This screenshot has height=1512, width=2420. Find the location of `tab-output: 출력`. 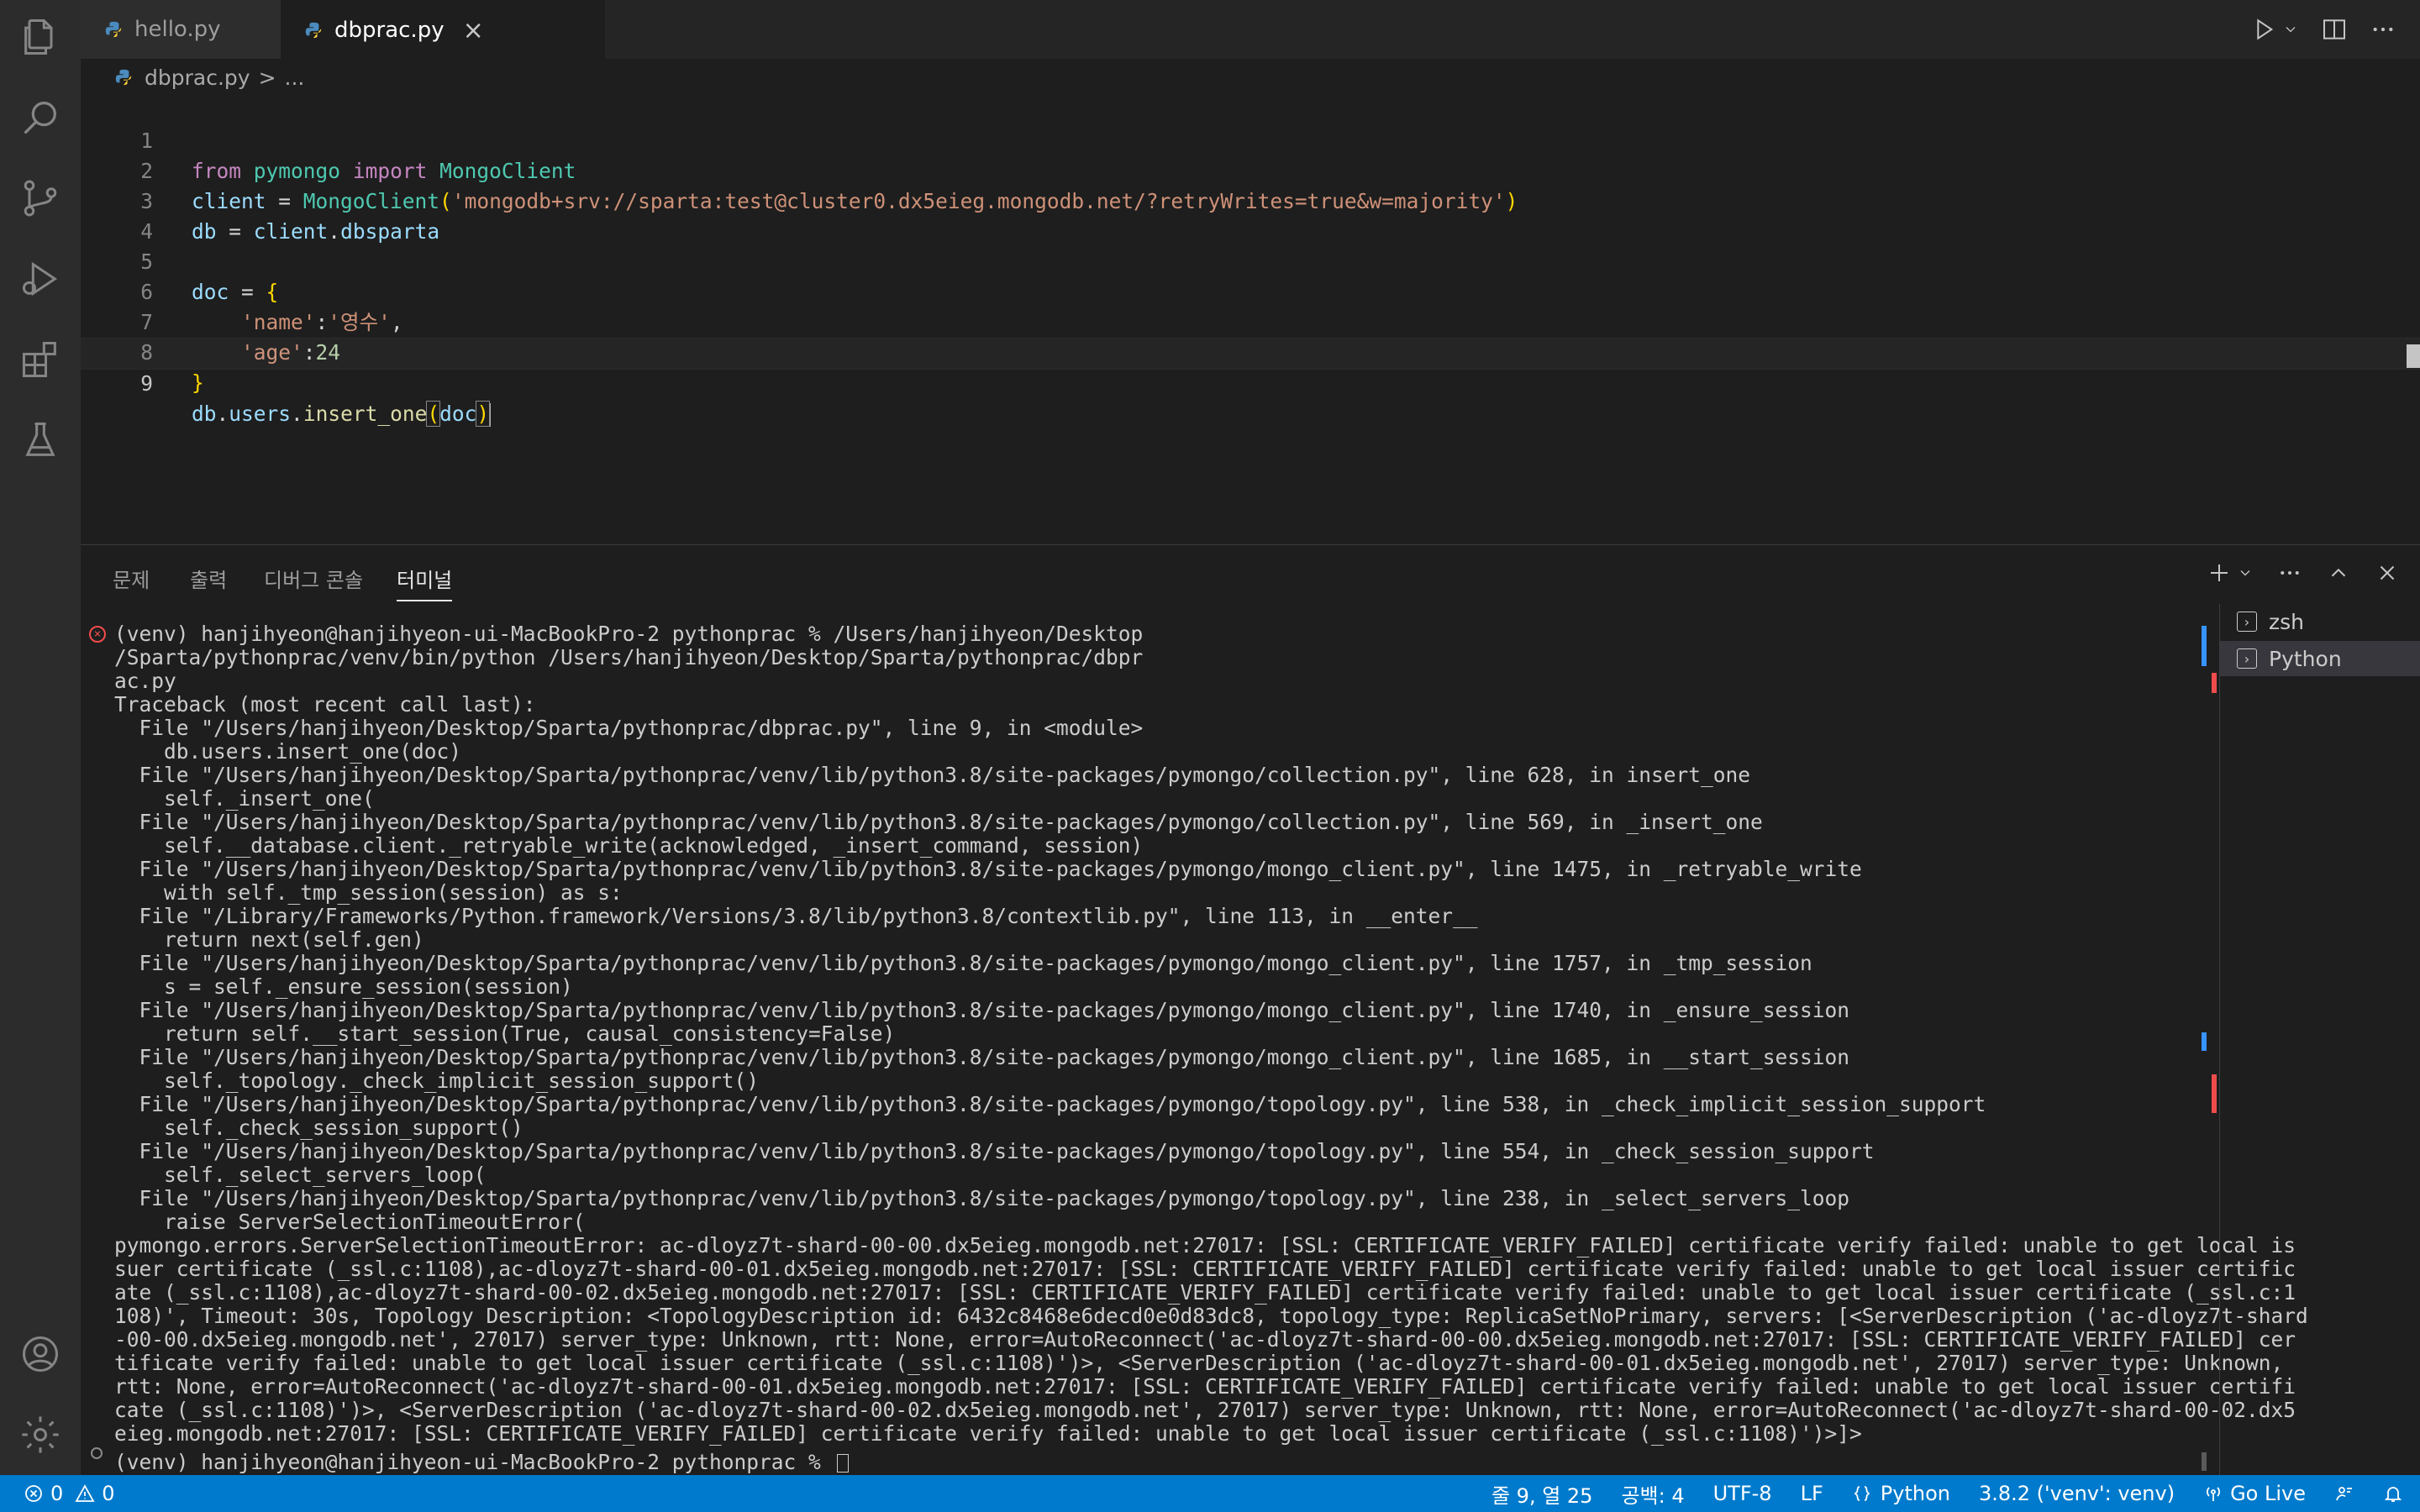

tab-output: 출력 is located at coordinates (208, 578).